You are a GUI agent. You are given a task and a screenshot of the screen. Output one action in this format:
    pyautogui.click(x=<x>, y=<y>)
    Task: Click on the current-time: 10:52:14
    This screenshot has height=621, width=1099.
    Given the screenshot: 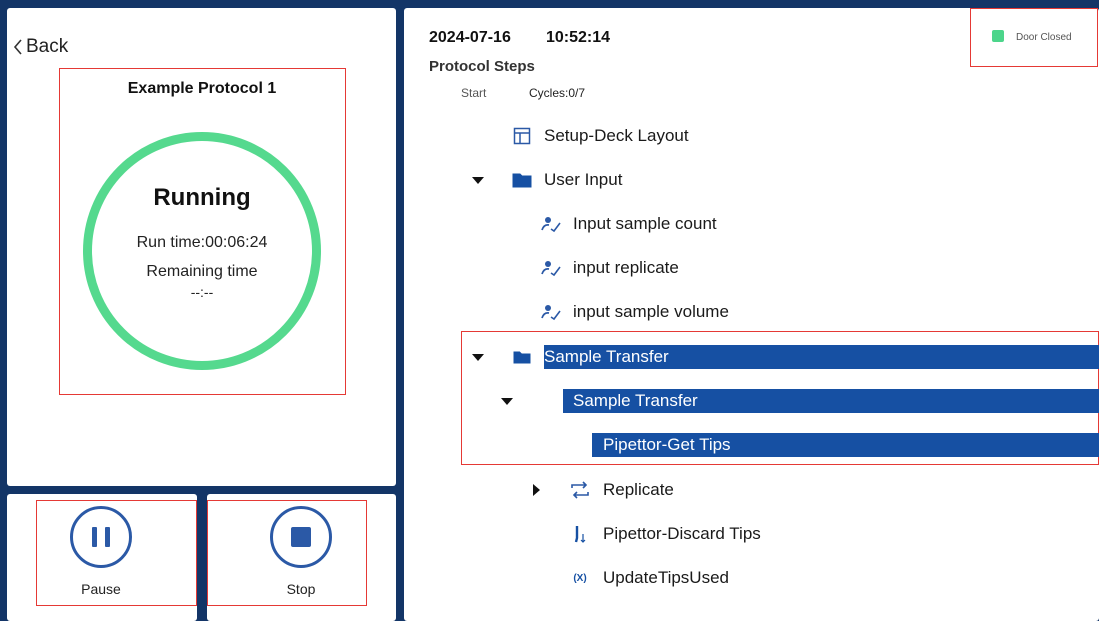 What is the action you would take?
    pyautogui.click(x=578, y=37)
    